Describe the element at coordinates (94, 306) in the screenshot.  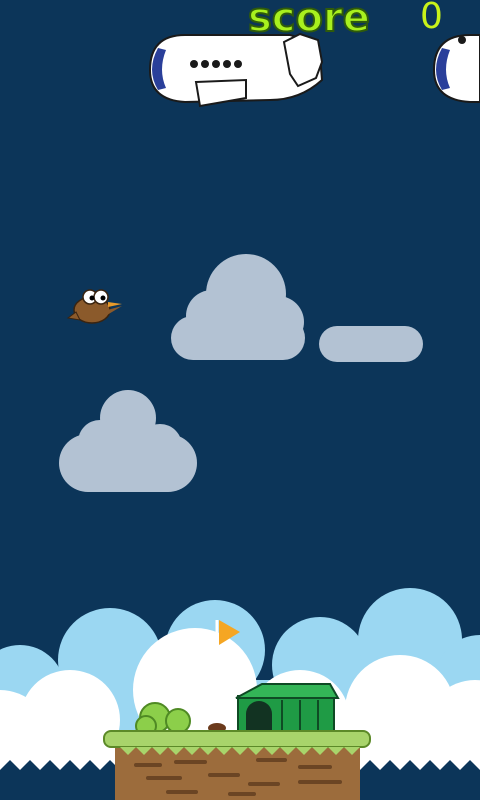
I see `bird-player` at that location.